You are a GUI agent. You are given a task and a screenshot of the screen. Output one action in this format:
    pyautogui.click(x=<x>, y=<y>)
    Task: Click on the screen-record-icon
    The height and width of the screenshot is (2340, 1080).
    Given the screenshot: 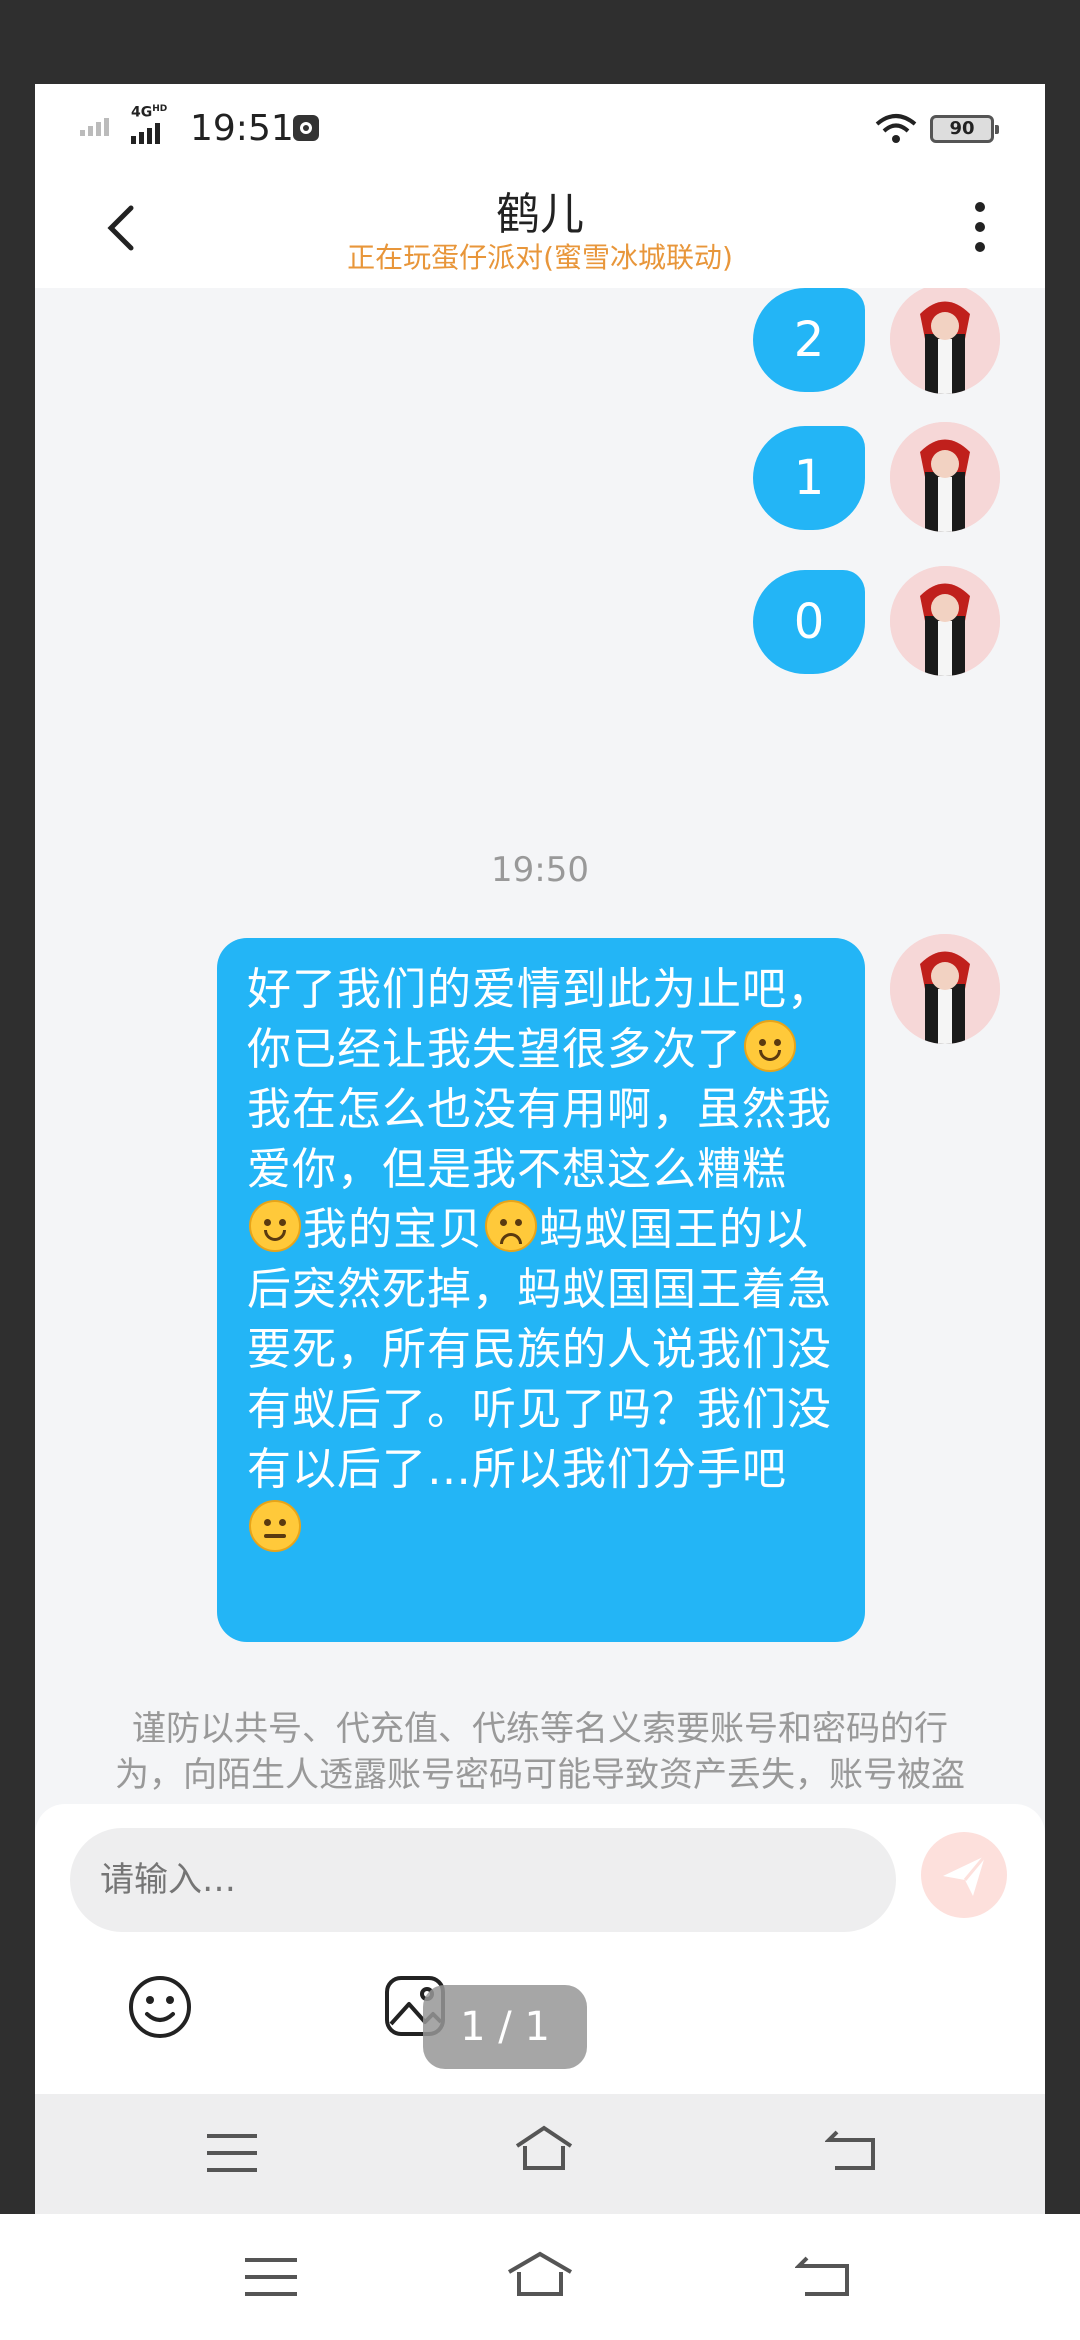 What is the action you would take?
    pyautogui.click(x=306, y=128)
    